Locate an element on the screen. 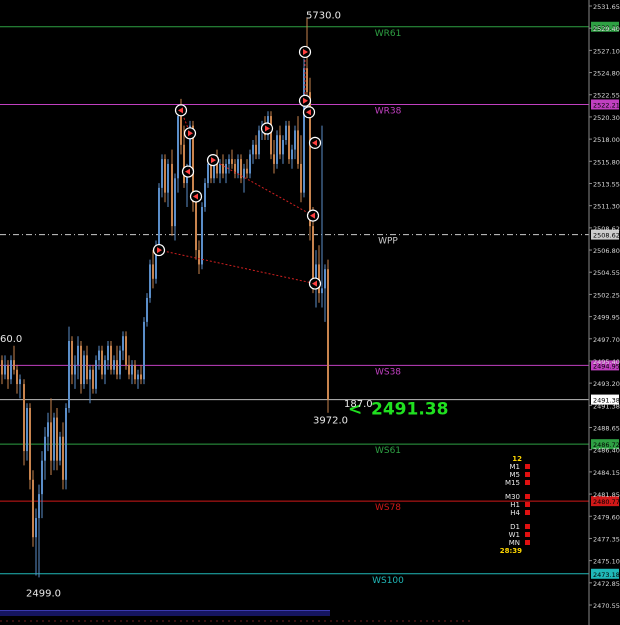 This screenshot has width=620, height=625. price-axis-label: 2524.80 is located at coordinates (606, 74).